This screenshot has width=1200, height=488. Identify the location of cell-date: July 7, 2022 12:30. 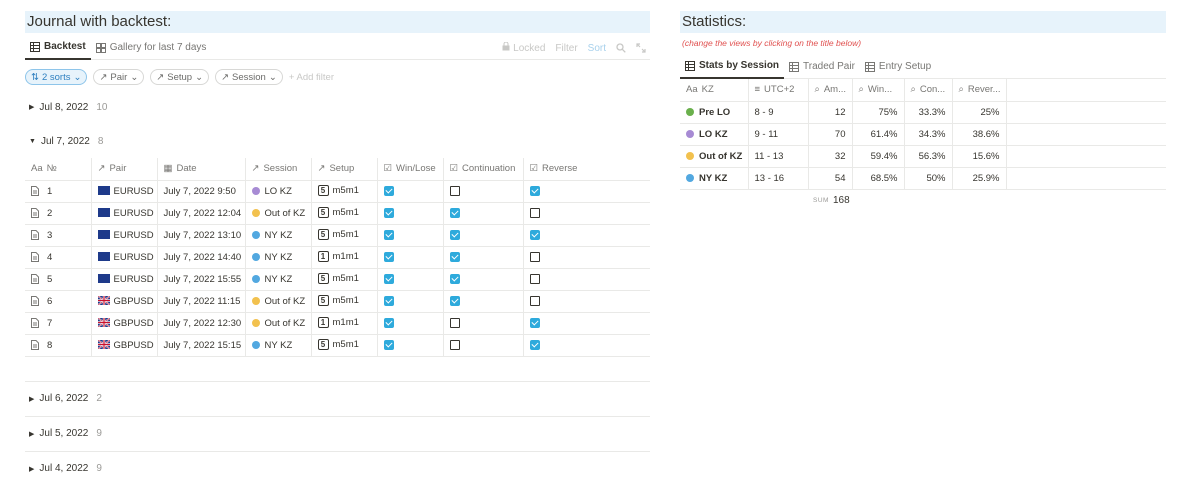
(201, 323).